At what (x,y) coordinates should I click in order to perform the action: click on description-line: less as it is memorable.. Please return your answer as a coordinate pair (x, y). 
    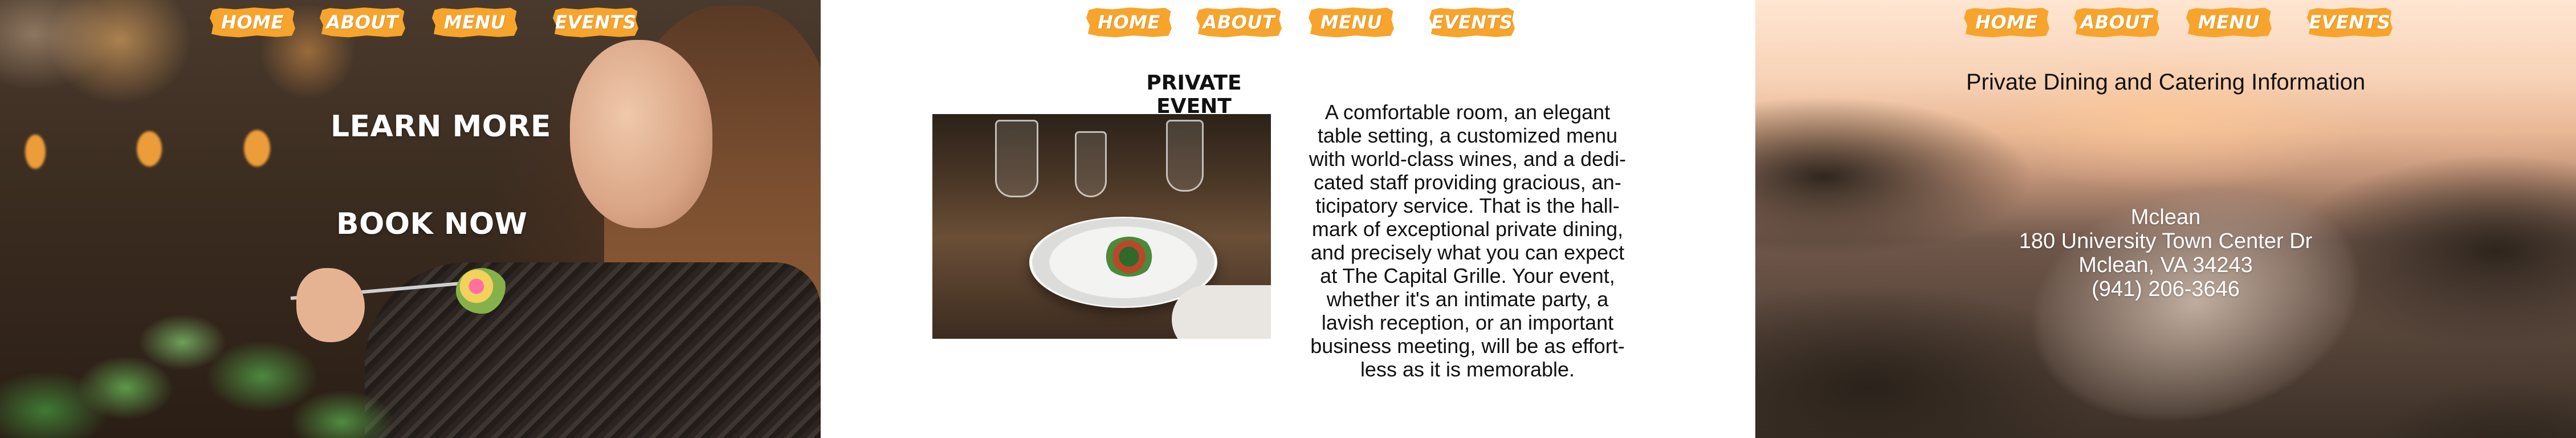
    Looking at the image, I should click on (1467, 369).